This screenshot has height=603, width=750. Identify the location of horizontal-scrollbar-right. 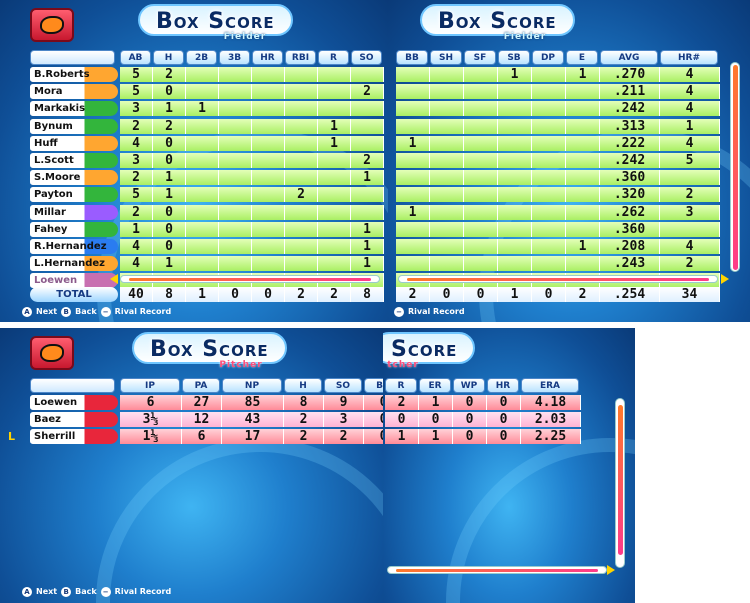
(558, 279).